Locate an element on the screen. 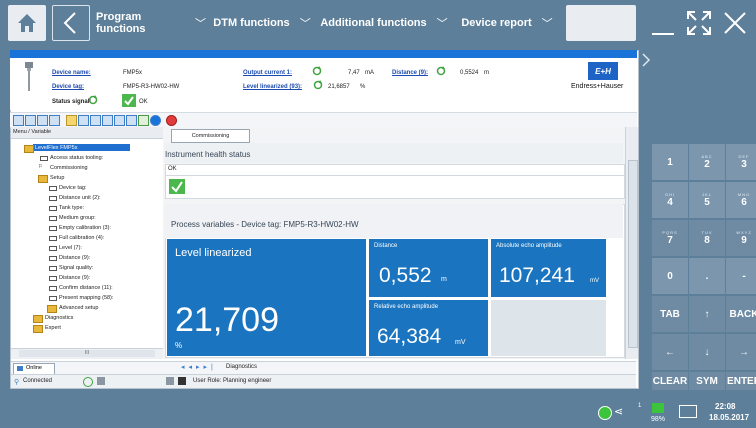 The height and width of the screenshot is (428, 756). content-vertical-scrollbar is located at coordinates (631, 243).